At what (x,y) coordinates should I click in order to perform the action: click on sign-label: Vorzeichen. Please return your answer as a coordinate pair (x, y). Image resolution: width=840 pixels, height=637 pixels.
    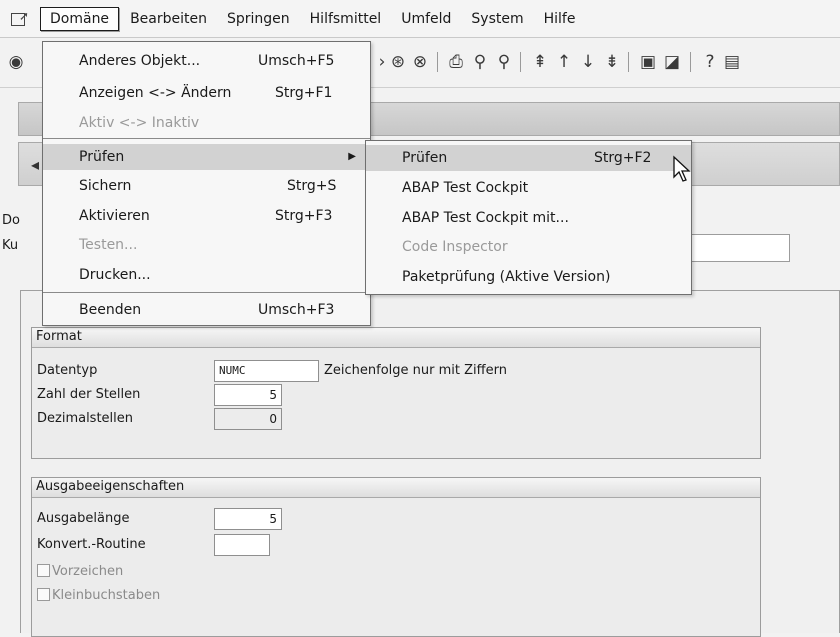
    Looking at the image, I should click on (88, 571).